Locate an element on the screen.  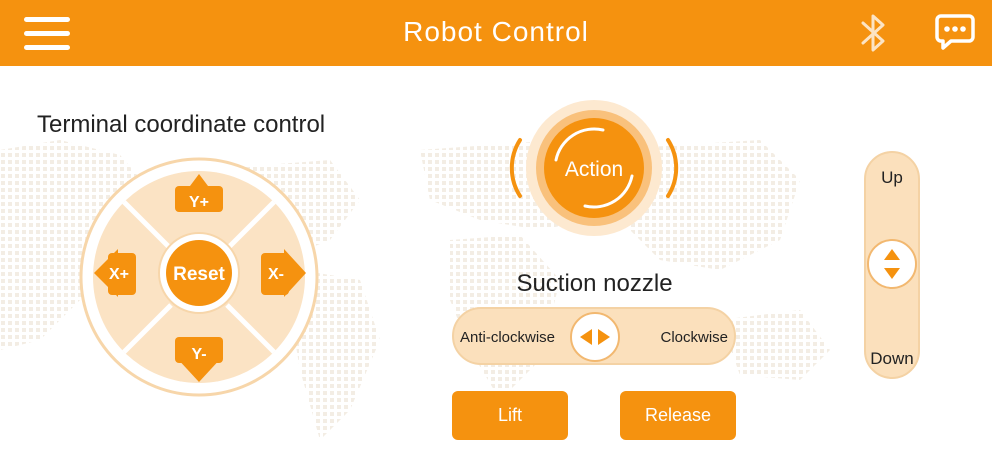
anticlockwise-label: Anti-clockwise is located at coordinates (508, 337).